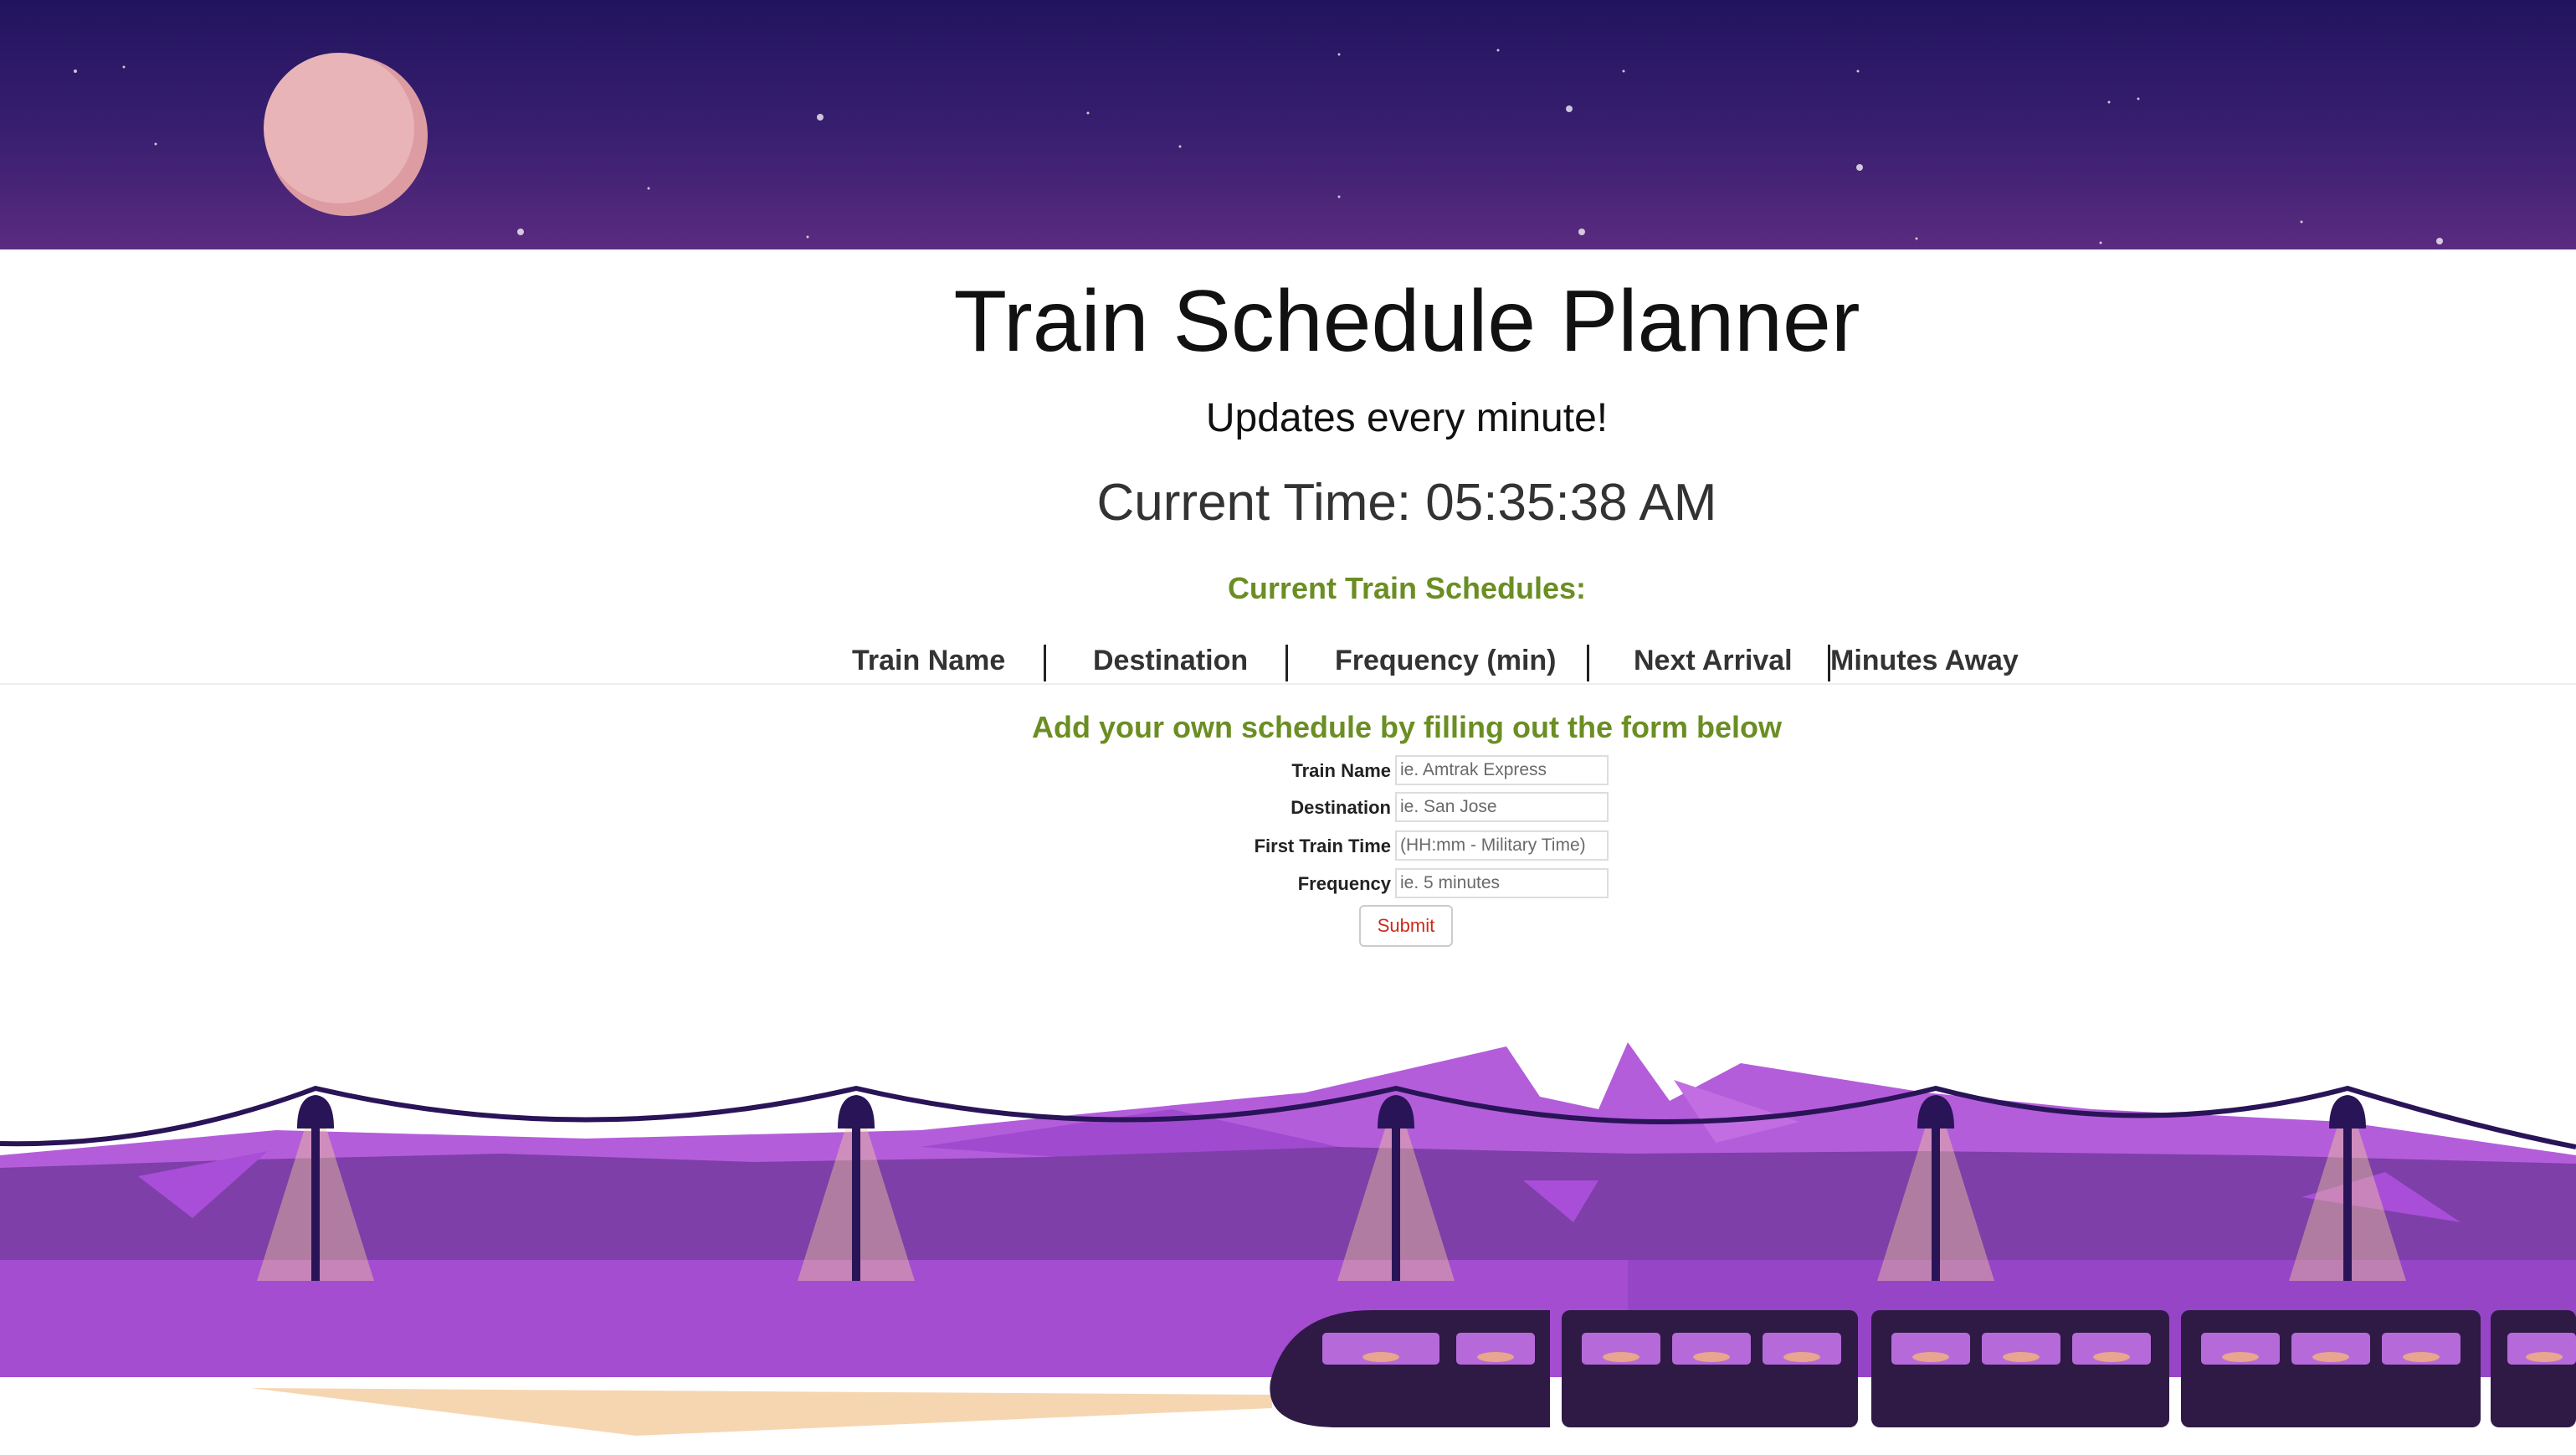 The width and height of the screenshot is (2576, 1455). What do you see at coordinates (1171, 660) in the screenshot?
I see `column-header-destination: Destination` at bounding box center [1171, 660].